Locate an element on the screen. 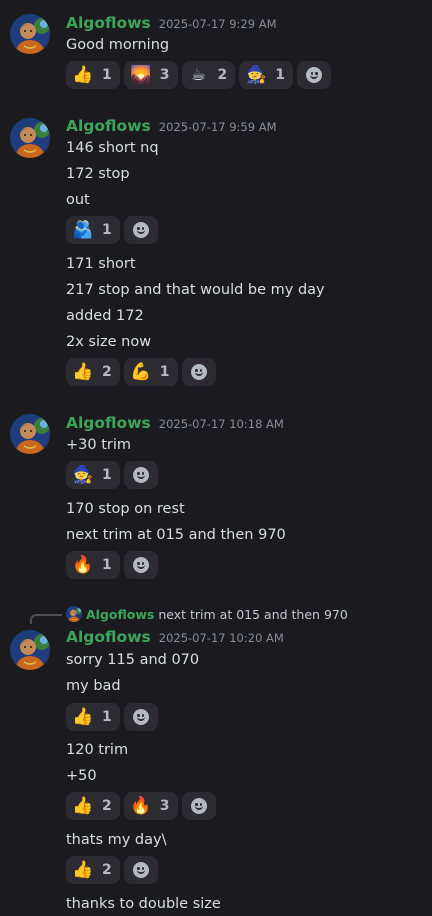 The image size is (432, 916). timestamp: 2025-07-17 9:29 AM is located at coordinates (217, 24).